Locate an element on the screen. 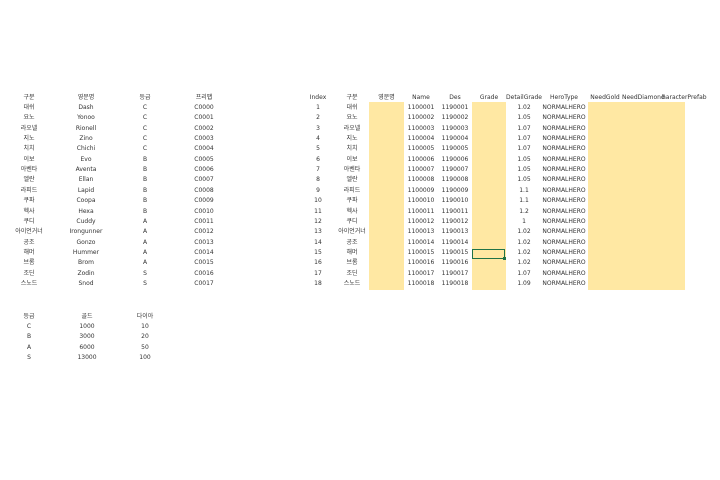 The height and width of the screenshot is (480, 720). left-table-cell: Ellan is located at coordinates (86, 180).